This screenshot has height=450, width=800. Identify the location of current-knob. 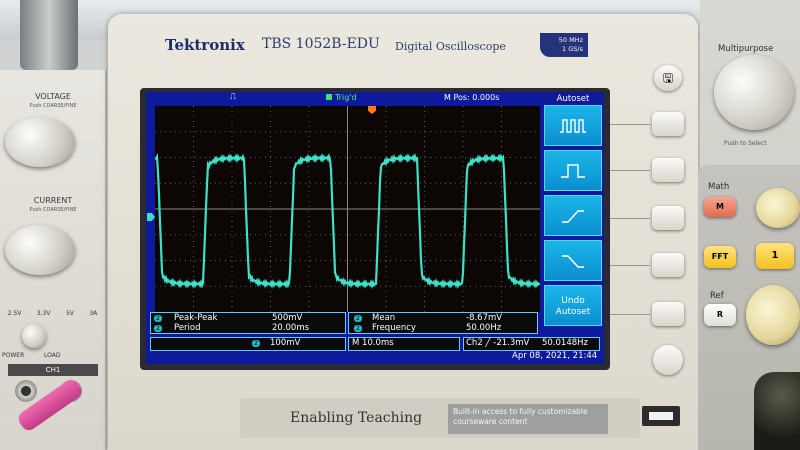
(40, 250).